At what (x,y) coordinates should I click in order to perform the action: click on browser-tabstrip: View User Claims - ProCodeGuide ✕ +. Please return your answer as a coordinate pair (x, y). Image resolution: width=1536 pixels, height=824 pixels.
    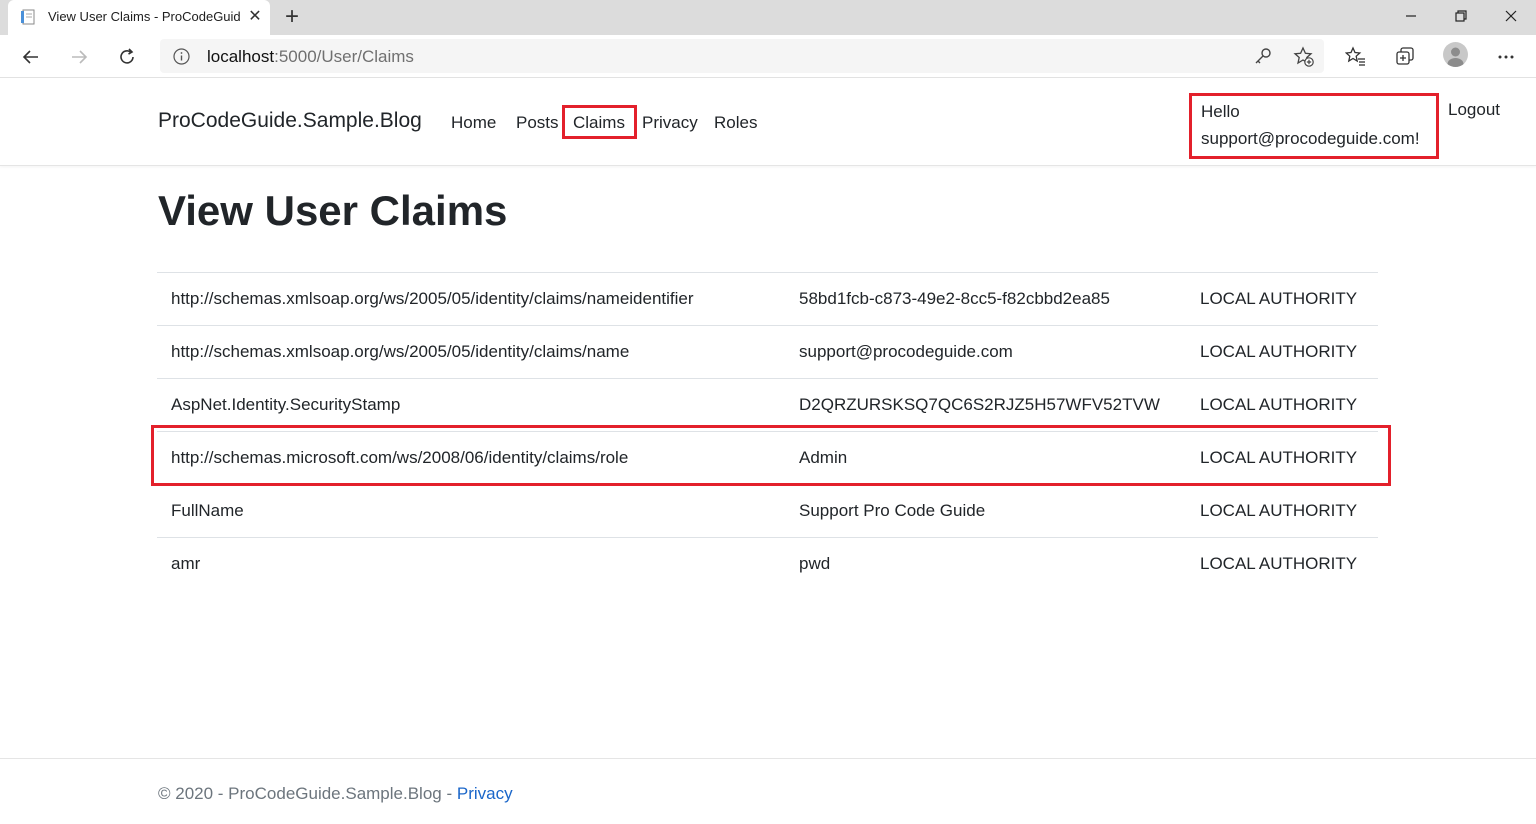
    Looking at the image, I should click on (768, 17).